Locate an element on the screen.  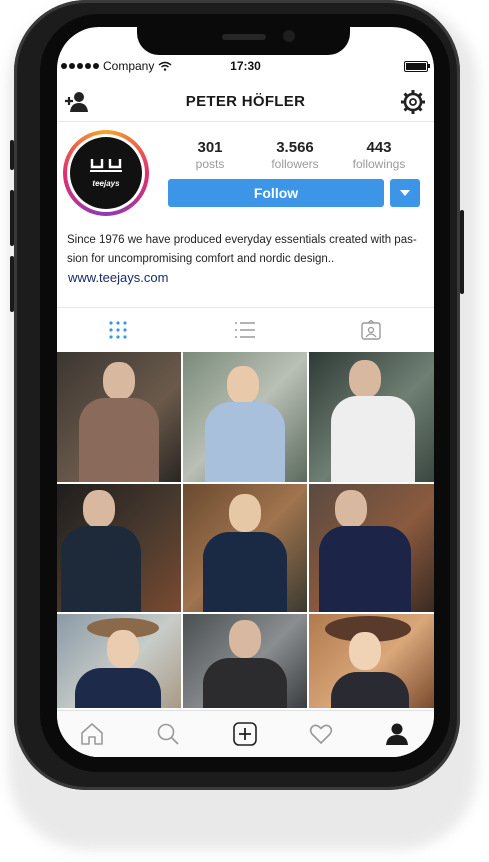
brand-logo: teejays is located at coordinates (106, 173).